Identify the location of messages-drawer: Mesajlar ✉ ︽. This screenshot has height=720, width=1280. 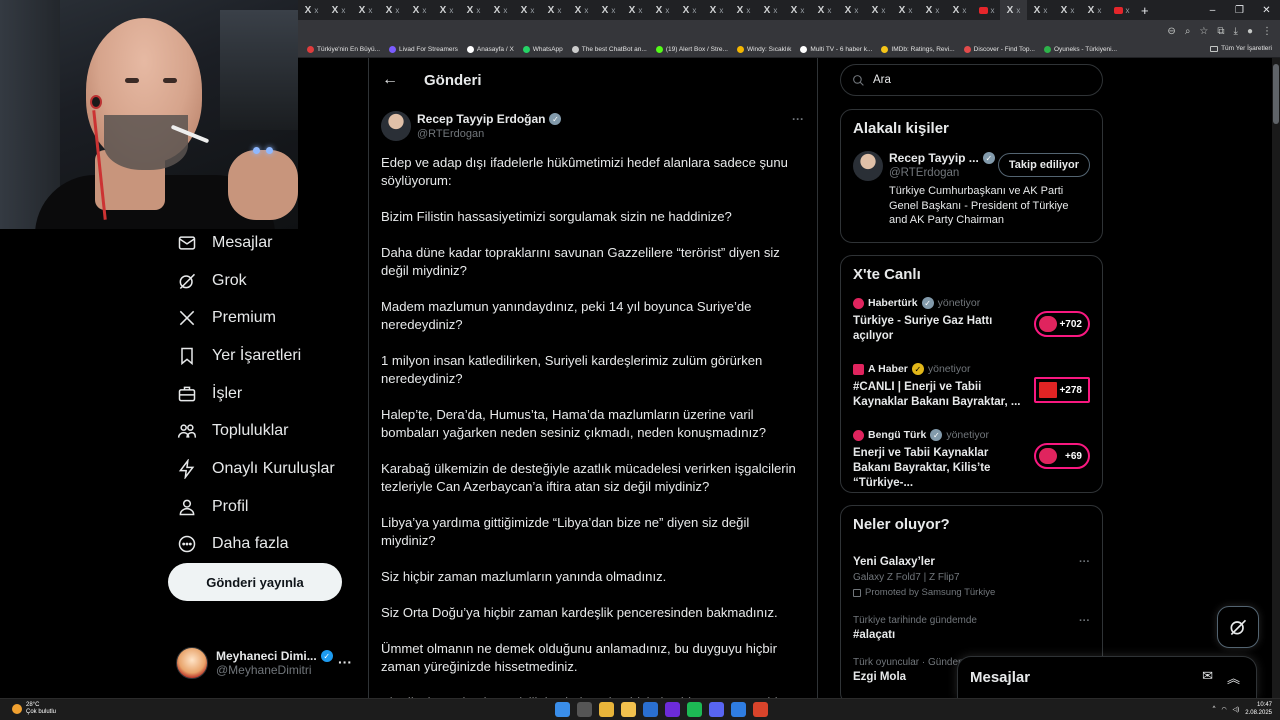
(1107, 677).